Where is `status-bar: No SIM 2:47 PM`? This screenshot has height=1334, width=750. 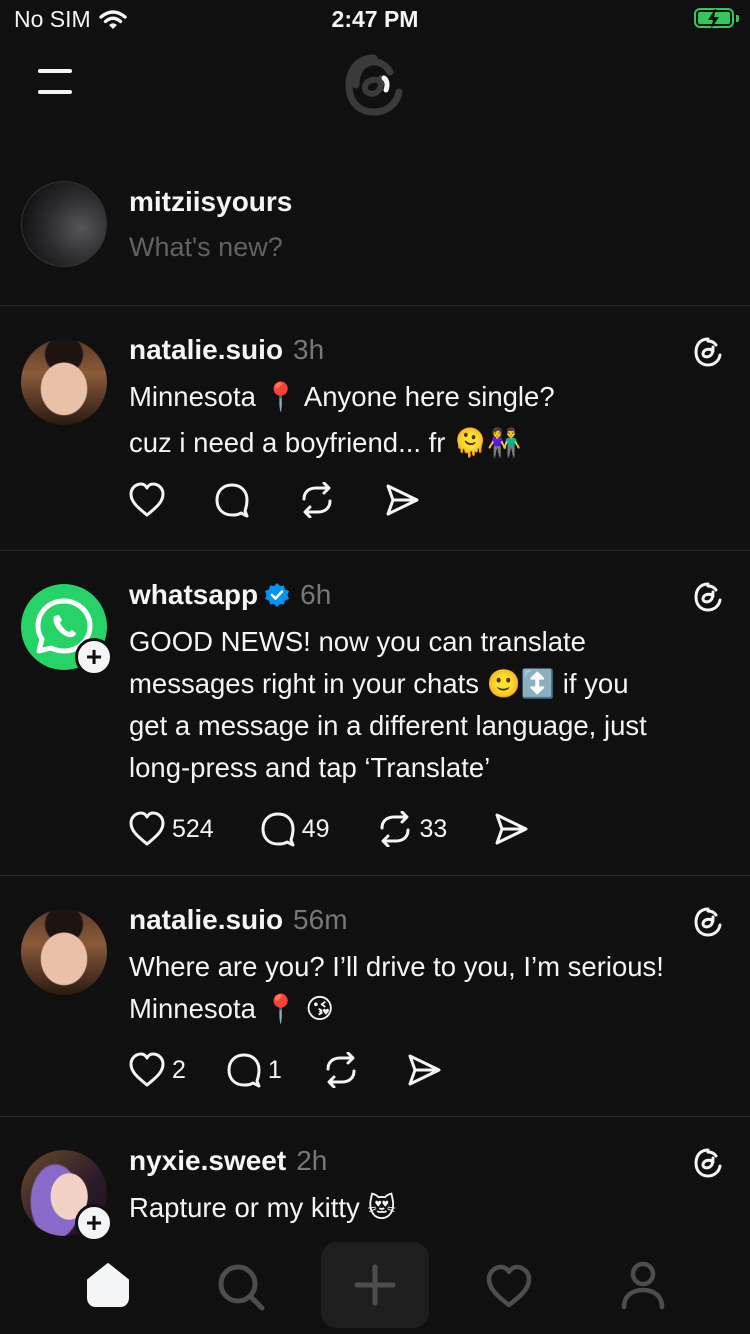
status-bar: No SIM 2:47 PM is located at coordinates (375, 20).